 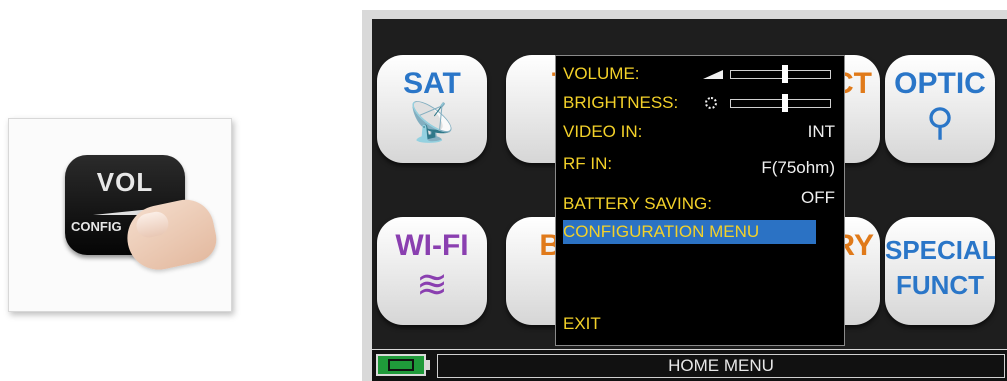 I want to click on battery-cap, so click(x=428, y=365).